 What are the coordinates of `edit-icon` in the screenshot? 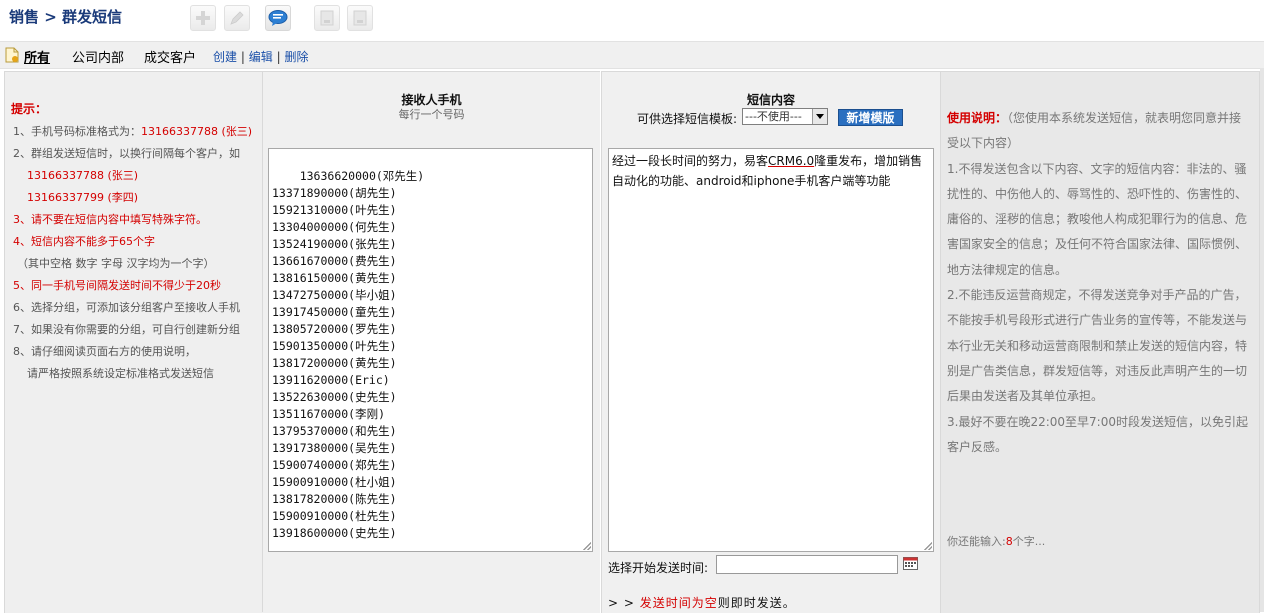 It's located at (237, 18).